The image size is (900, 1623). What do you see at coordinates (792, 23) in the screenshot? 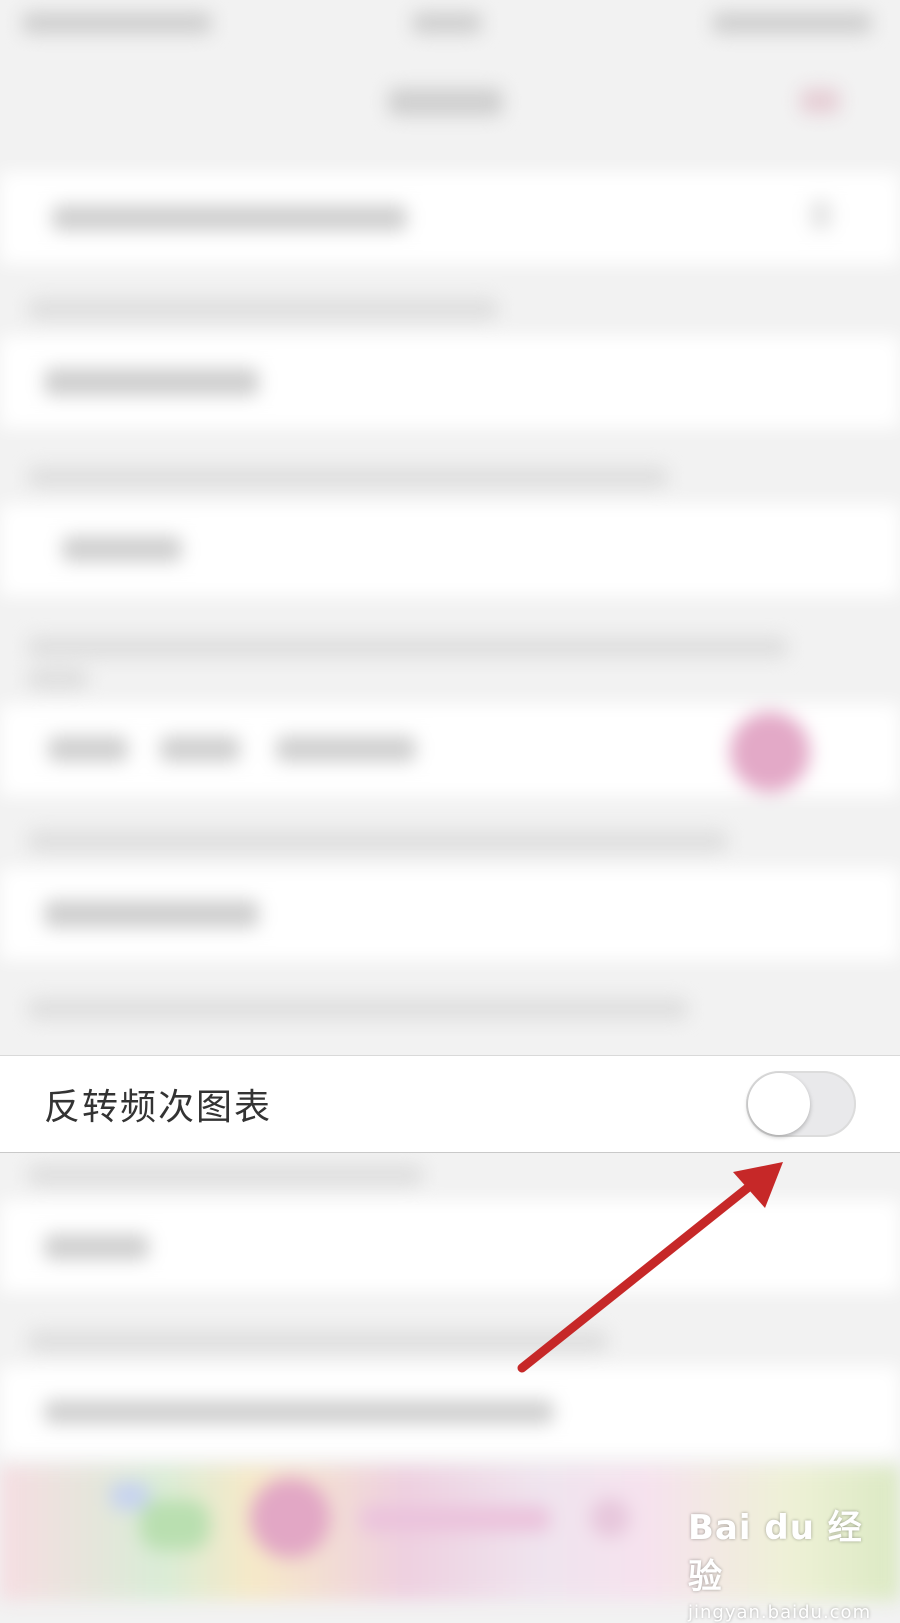
I see `status-bar-right` at bounding box center [792, 23].